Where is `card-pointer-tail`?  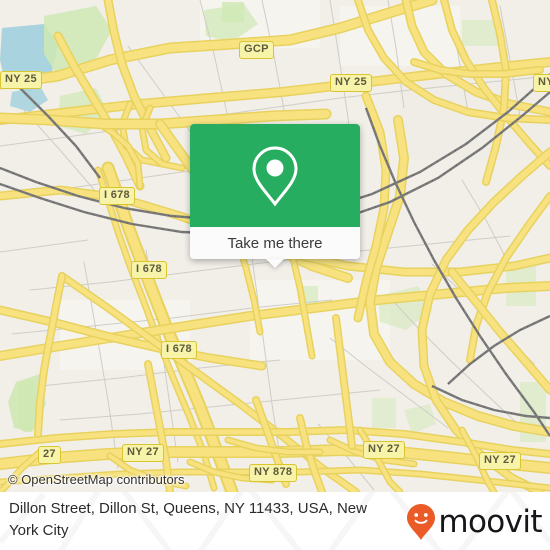
card-pointer-tail is located at coordinates (275, 263).